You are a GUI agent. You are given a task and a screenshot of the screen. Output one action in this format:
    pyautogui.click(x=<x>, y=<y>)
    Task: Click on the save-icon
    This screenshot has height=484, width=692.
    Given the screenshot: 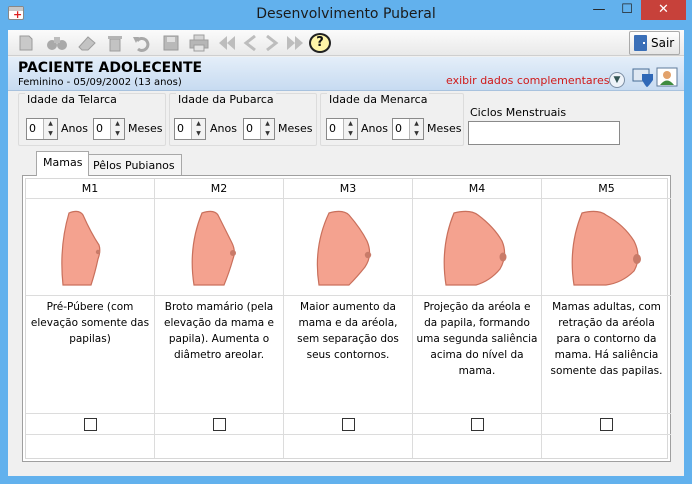 What is the action you would take?
    pyautogui.click(x=171, y=43)
    